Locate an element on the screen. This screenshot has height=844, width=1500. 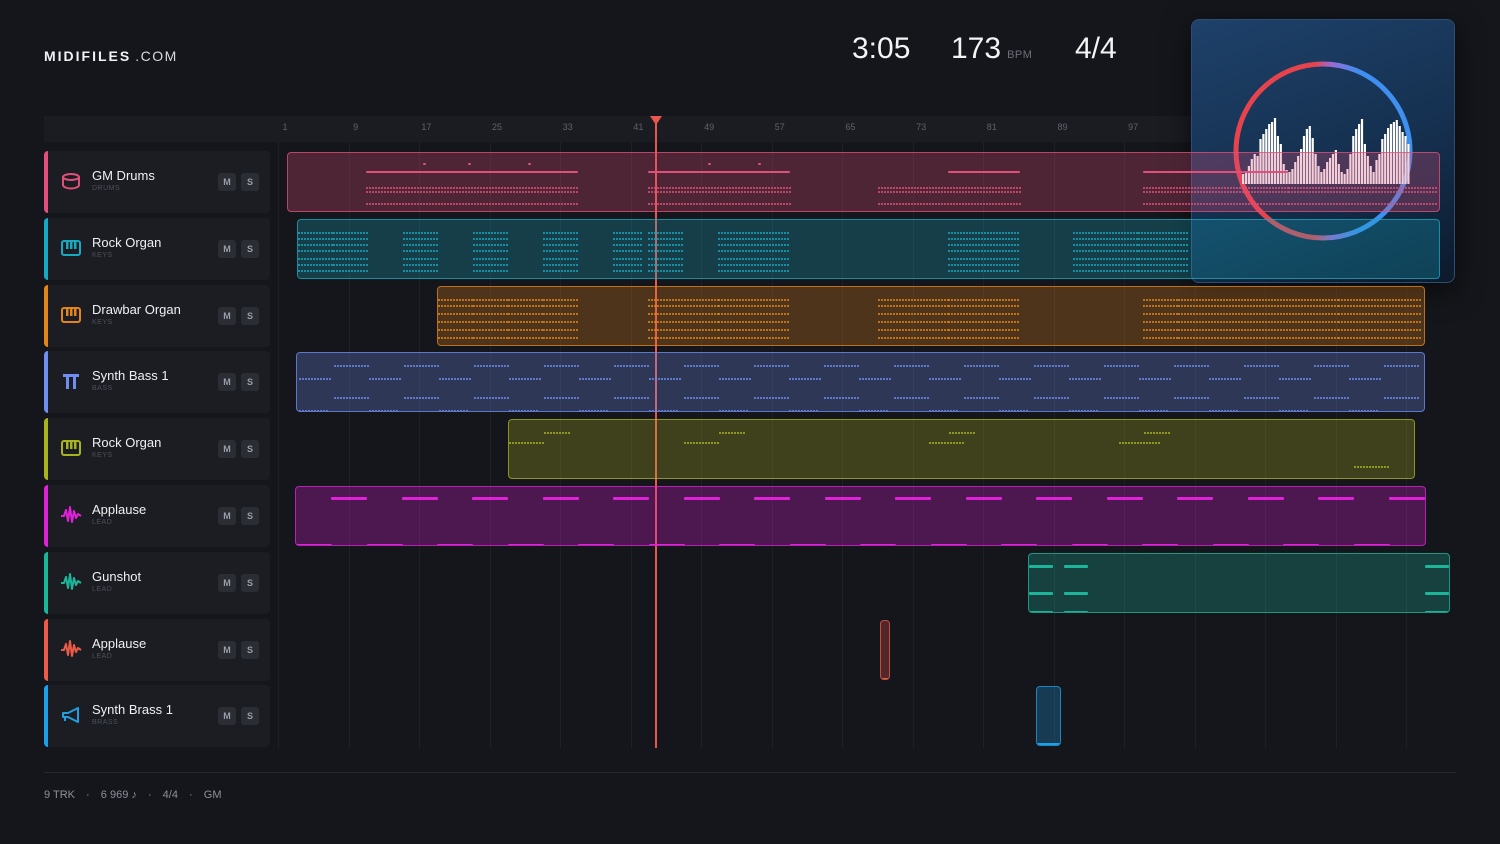
track-header: Synth Brass 1 BRASS M S is located at coordinates (157, 716).